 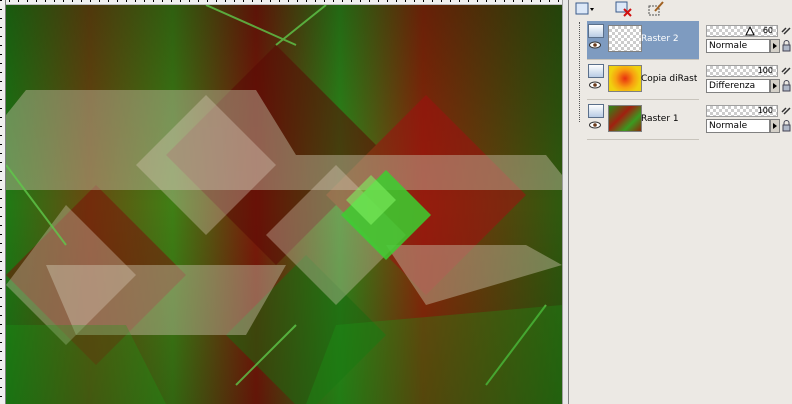 I want to click on layer-properties-copia-di-raster: 100 Differenza, so click(x=749, y=80).